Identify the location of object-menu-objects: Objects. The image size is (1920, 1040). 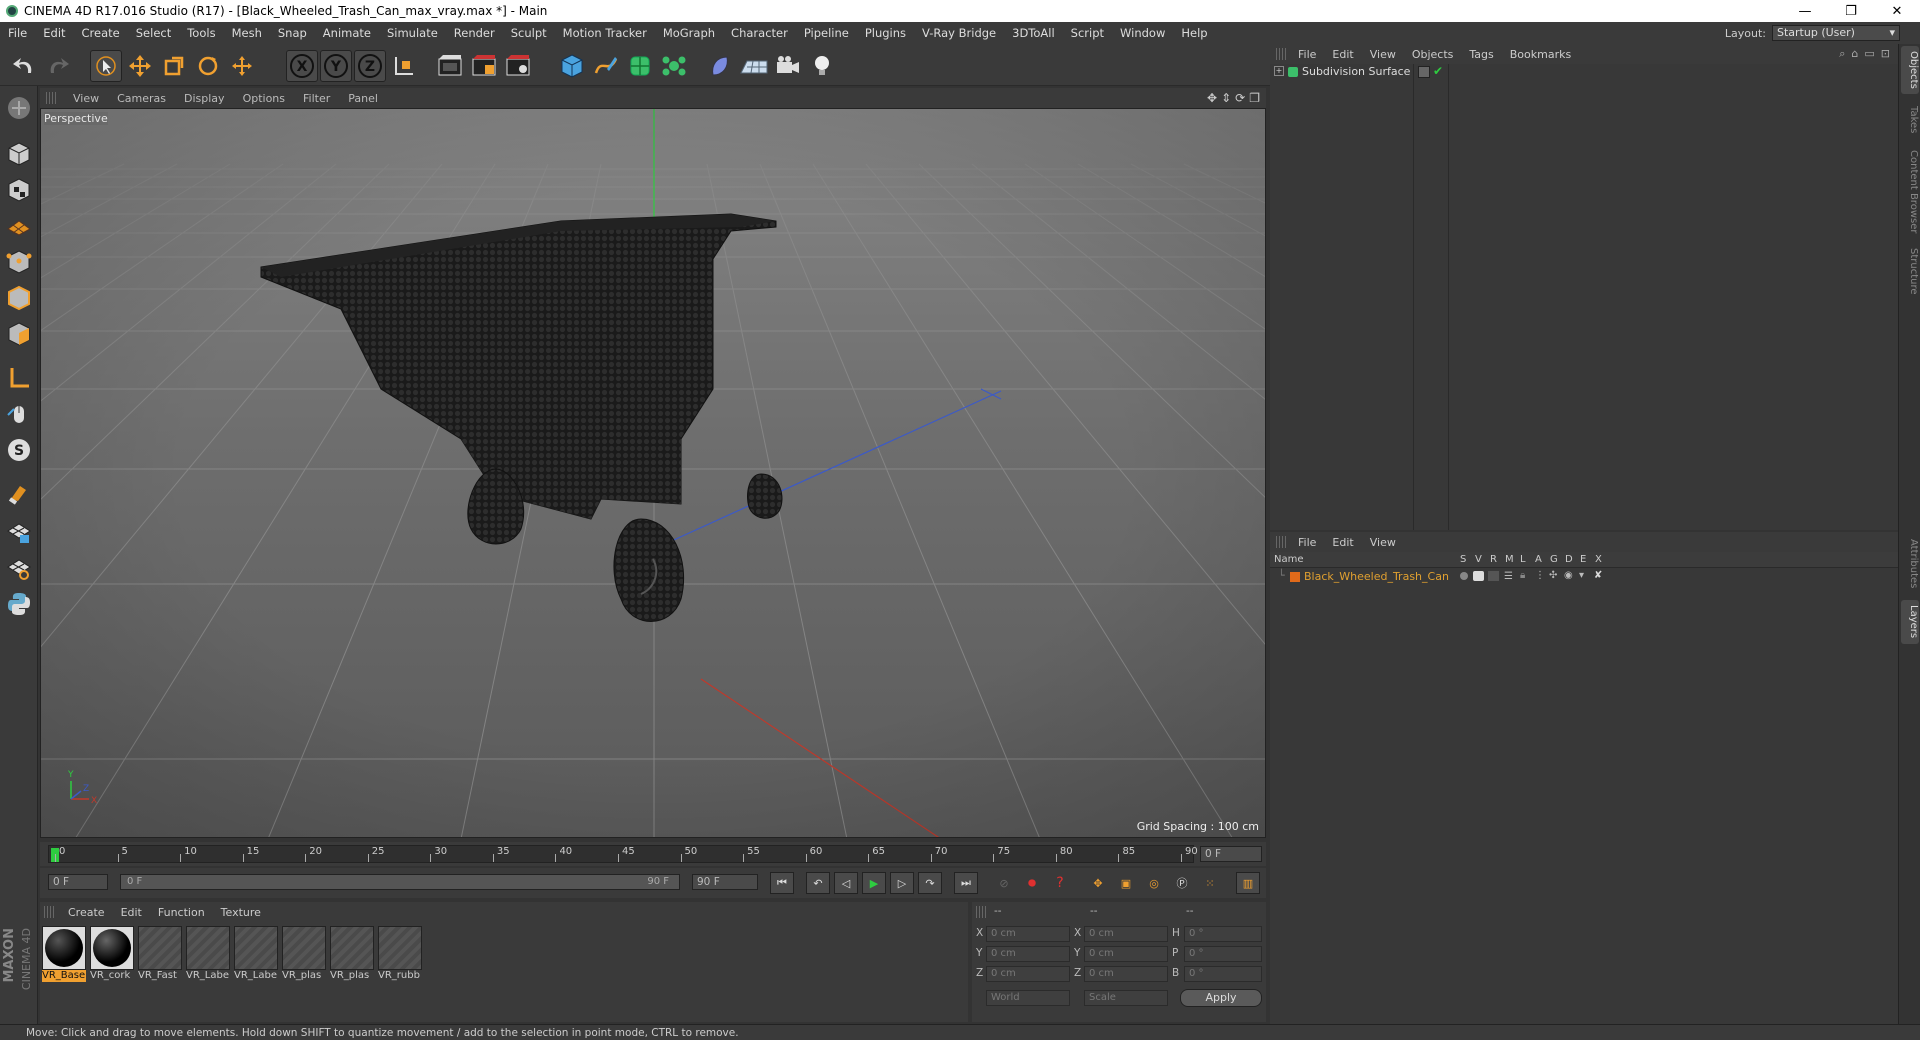
(1433, 54).